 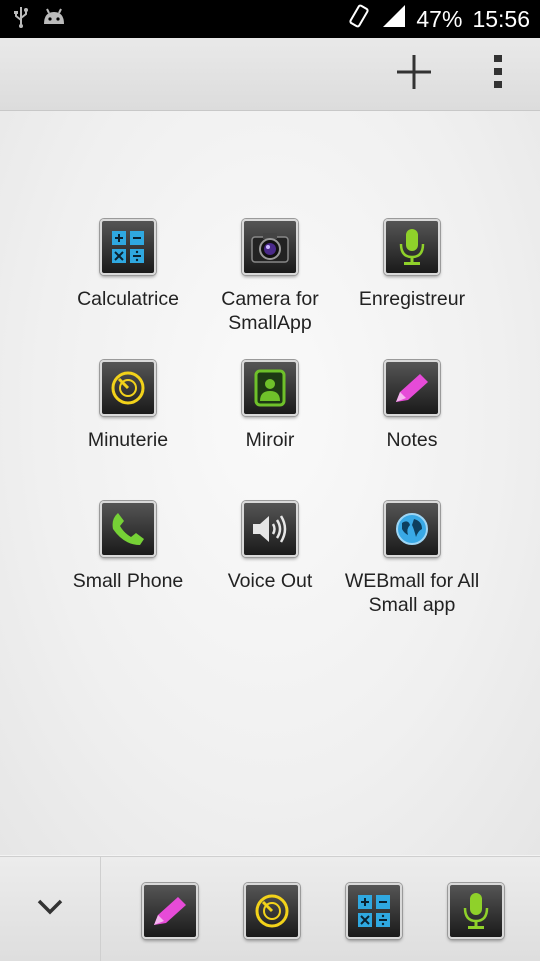 I want to click on add-button, so click(x=414, y=74).